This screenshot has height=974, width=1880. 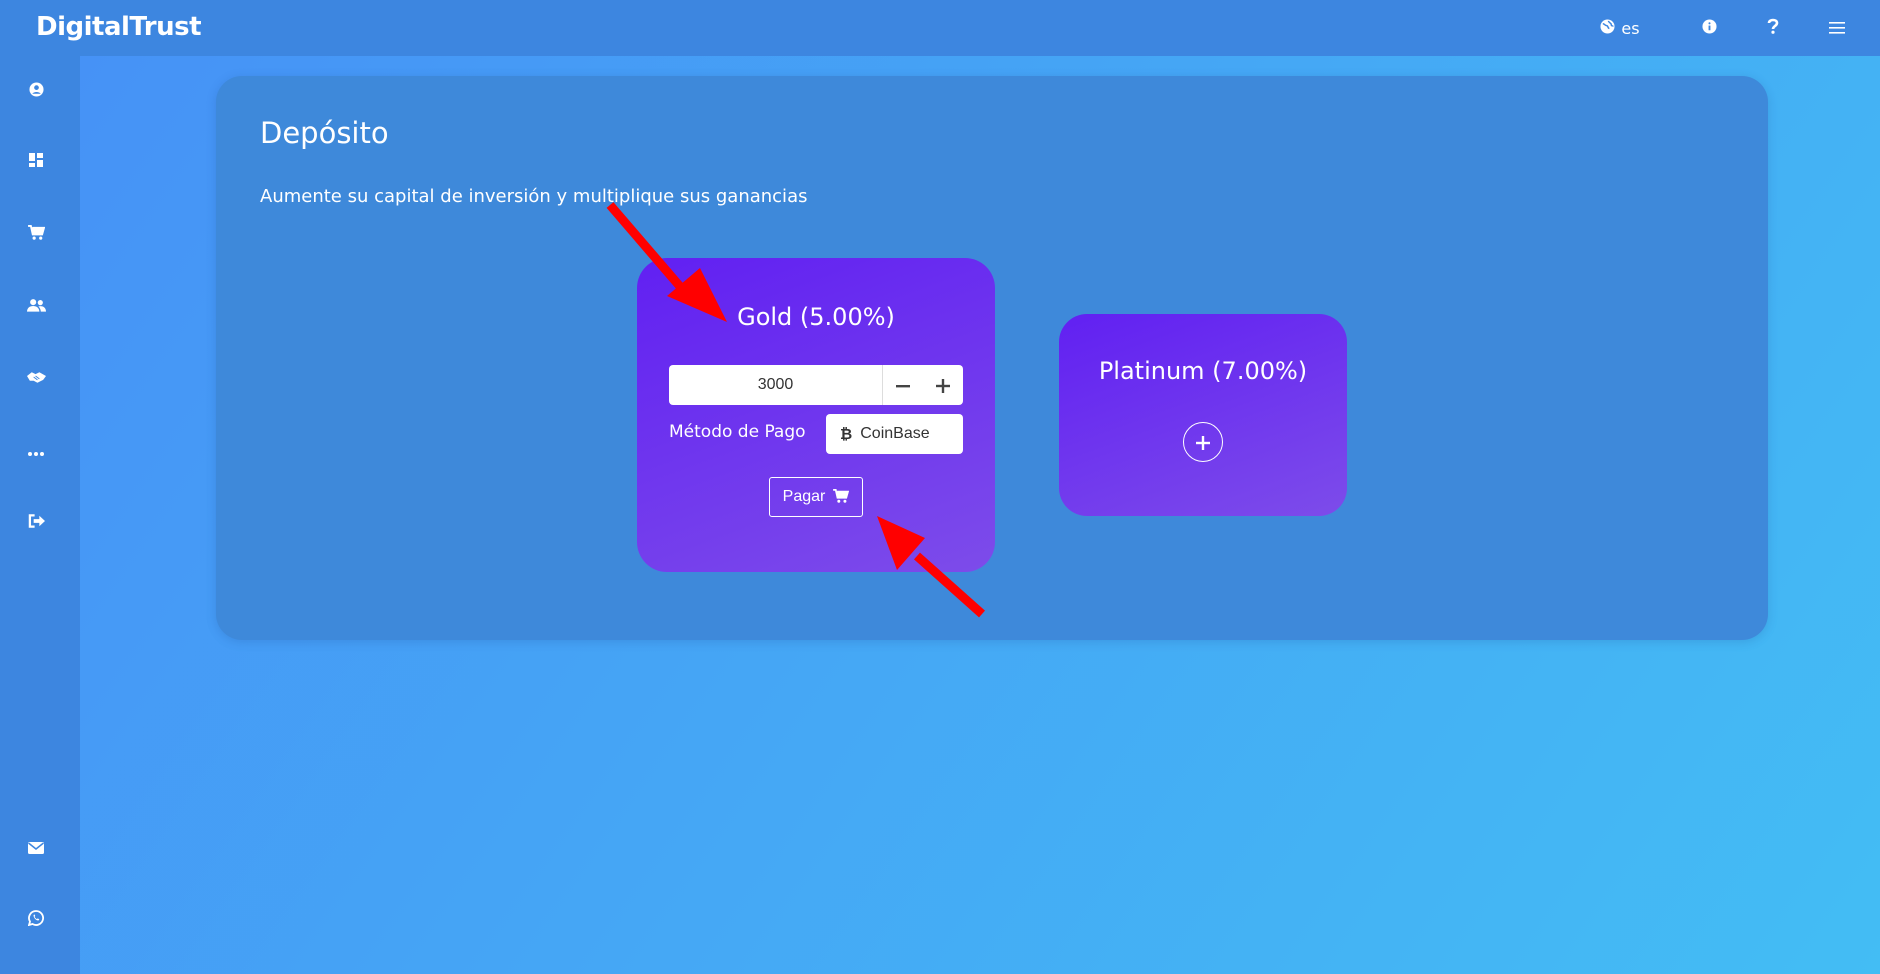 I want to click on payment-method-label: Método de Pago, so click(x=737, y=432).